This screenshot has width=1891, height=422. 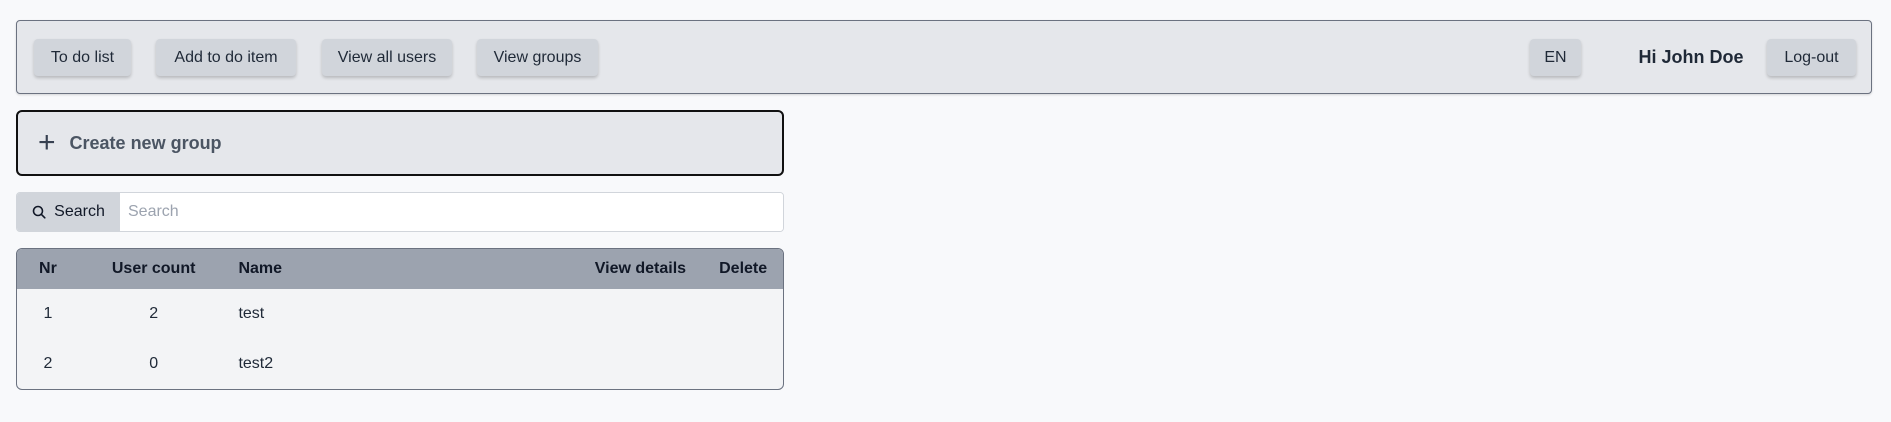 What do you see at coordinates (451, 212) in the screenshot?
I see `search-input` at bounding box center [451, 212].